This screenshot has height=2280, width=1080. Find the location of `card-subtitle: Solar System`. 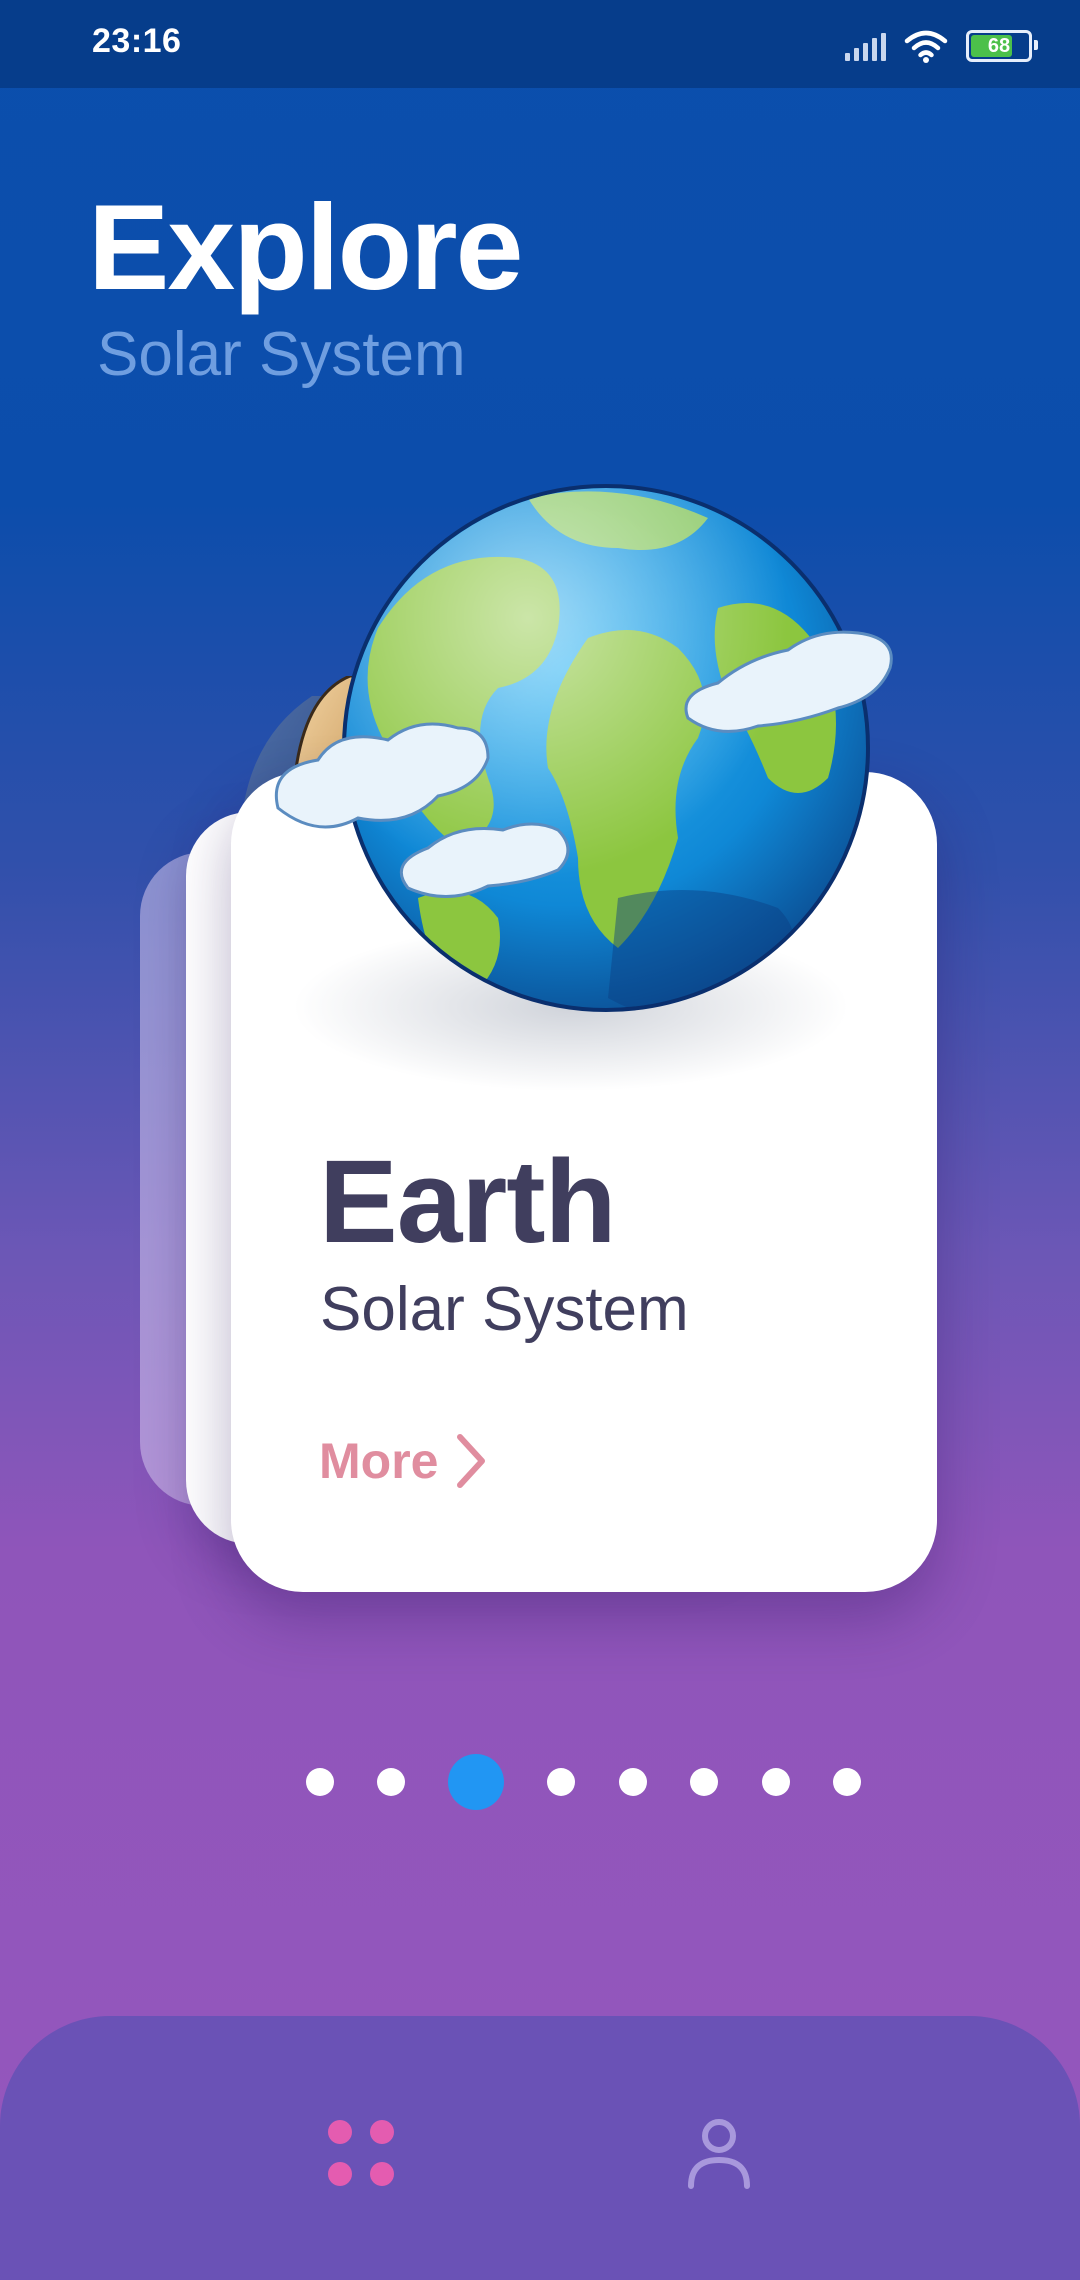

card-subtitle: Solar System is located at coordinates (504, 1309).